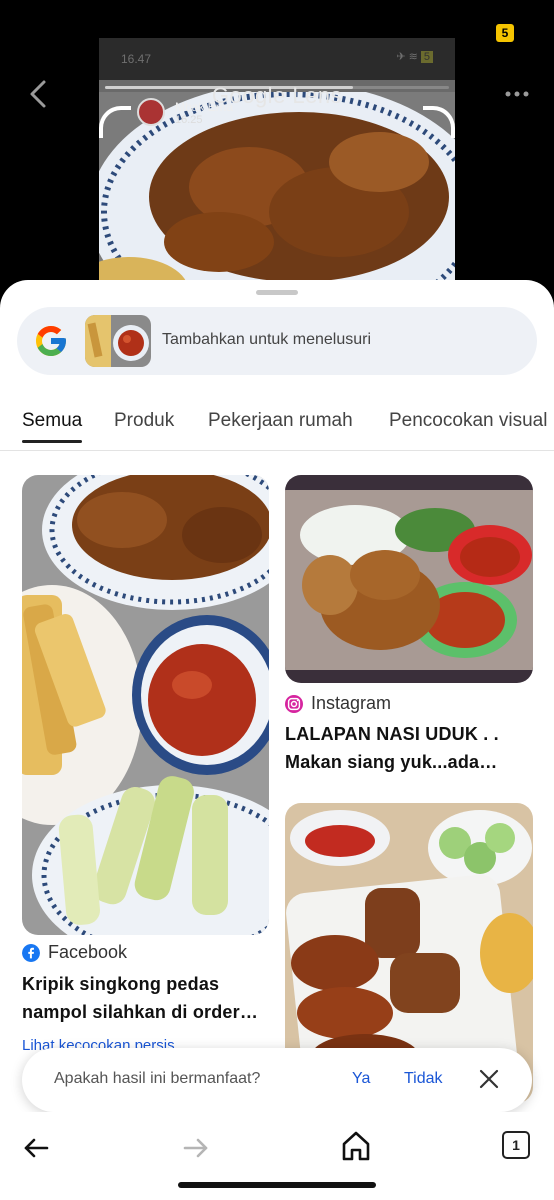 The height and width of the screenshot is (1200, 554). What do you see at coordinates (277, 292) in the screenshot?
I see `sheet-drag-handle` at bounding box center [277, 292].